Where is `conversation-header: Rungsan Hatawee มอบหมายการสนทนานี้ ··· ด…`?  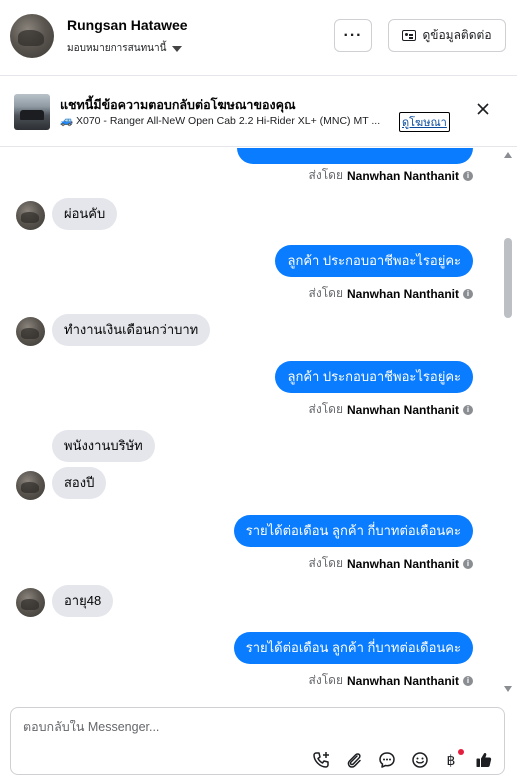
conversation-header: Rungsan Hatawee มอบหมายการสนทนานี้ ··· ด… is located at coordinates (258, 38).